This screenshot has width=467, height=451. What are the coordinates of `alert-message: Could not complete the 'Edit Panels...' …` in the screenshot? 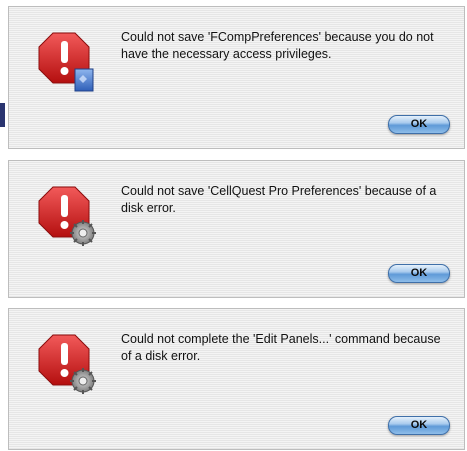 It's located at (281, 347).